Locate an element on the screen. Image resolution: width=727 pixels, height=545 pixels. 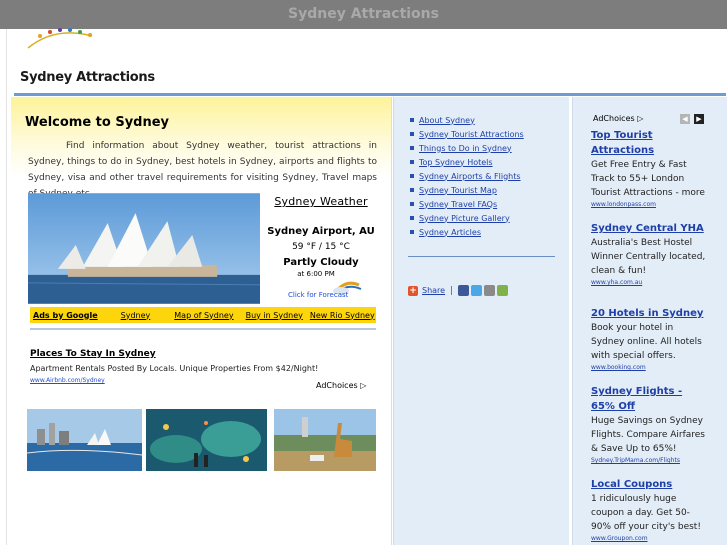
nav-item-tourist-map: Sydney Tourist Map is located at coordinates (467, 190).